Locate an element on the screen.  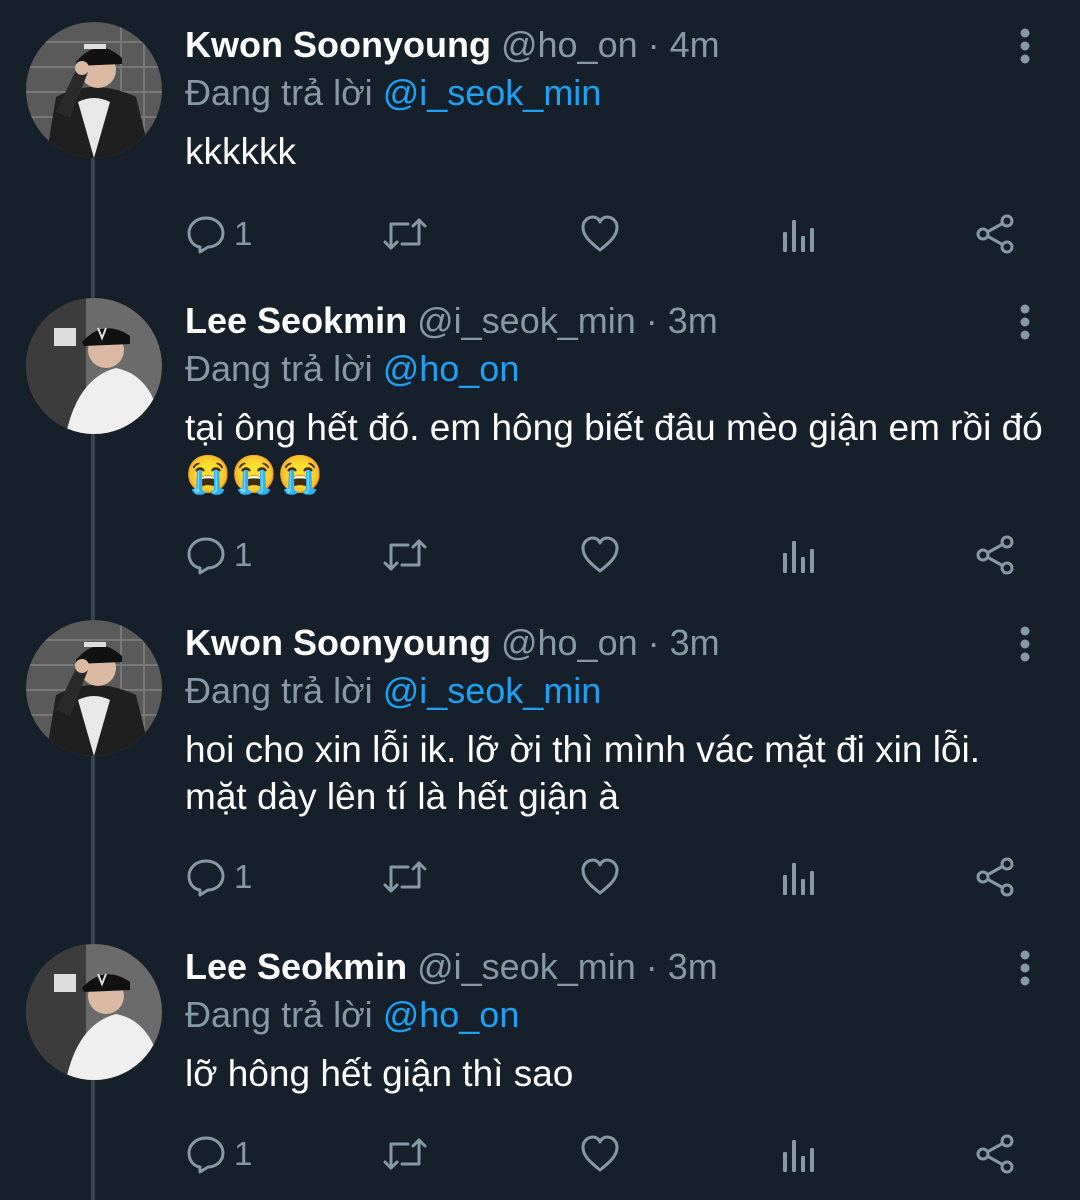
tweet-header: Kwon Soonyoung @ho_on · 3m is located at coordinates (452, 643).